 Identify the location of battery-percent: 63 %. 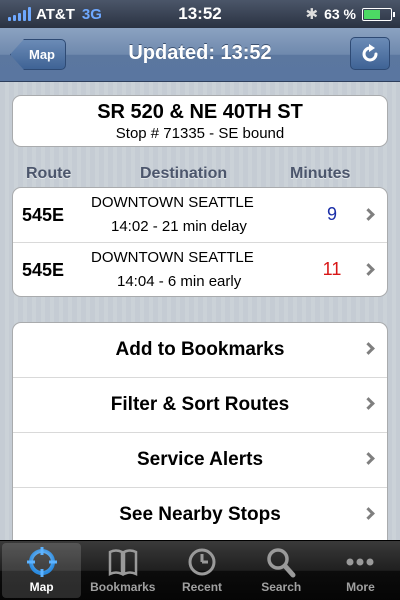
(340, 14).